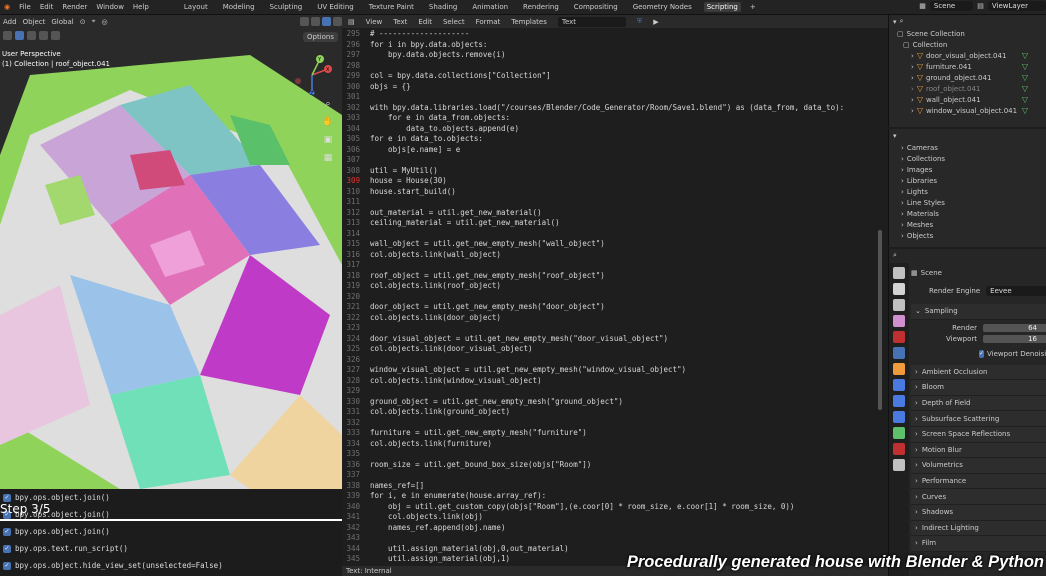  Describe the element at coordinates (978, 450) in the screenshot. I see `panel-header: › Motion Blur` at that location.